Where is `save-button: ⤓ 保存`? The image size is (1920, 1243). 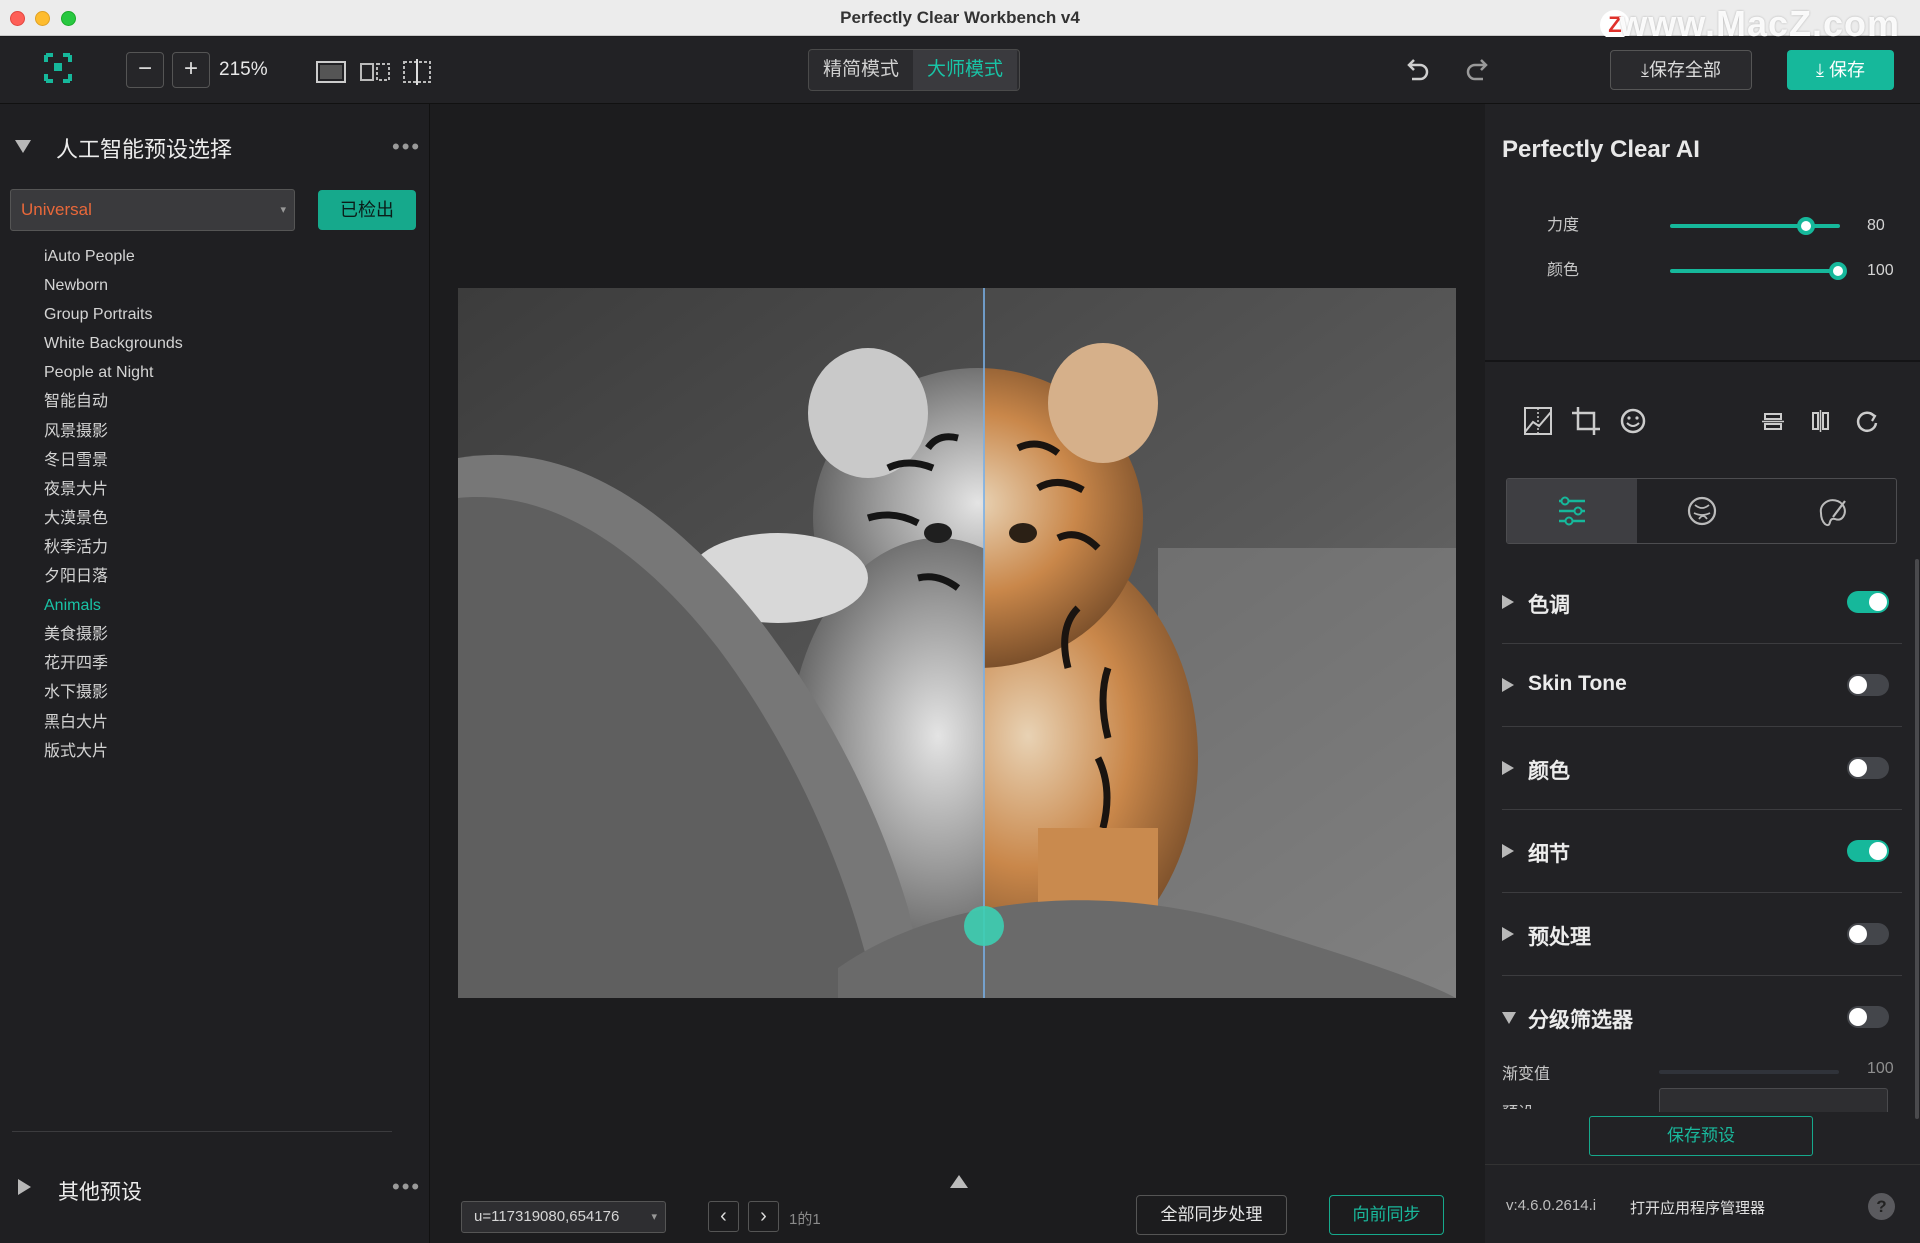 save-button: ⤓ 保存 is located at coordinates (1840, 70).